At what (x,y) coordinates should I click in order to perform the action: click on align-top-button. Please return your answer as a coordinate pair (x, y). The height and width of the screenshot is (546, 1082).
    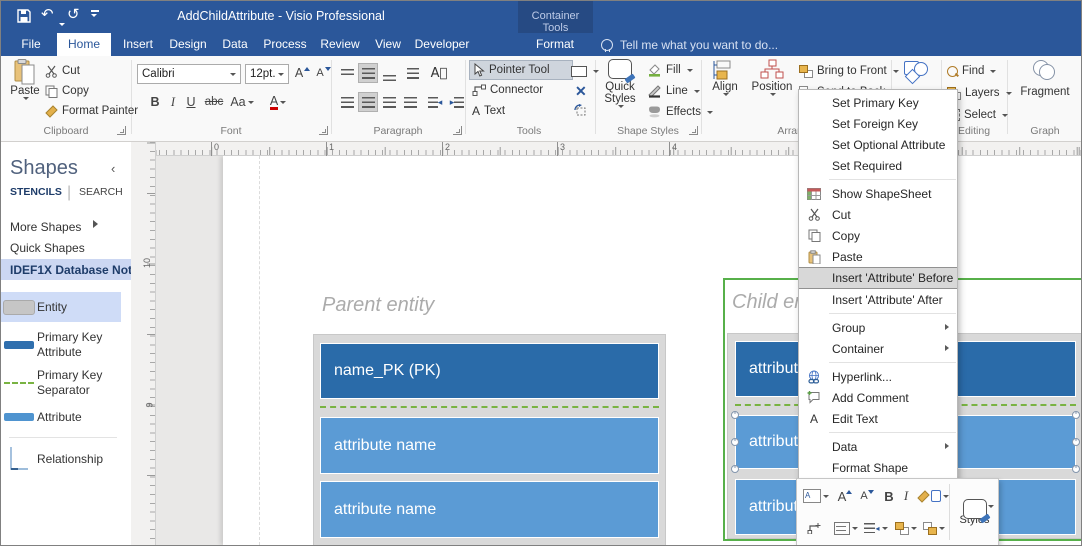
    Looking at the image, I should click on (347, 73).